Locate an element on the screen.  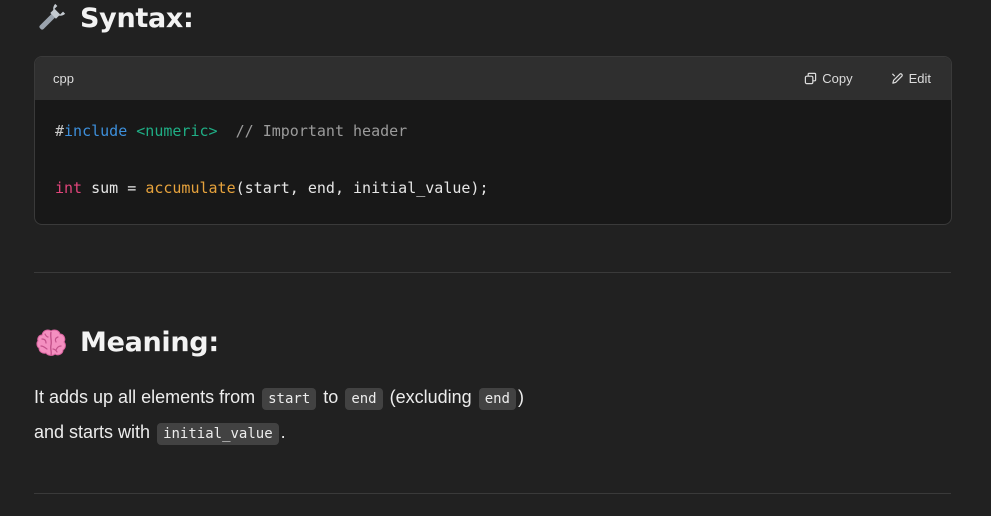
copy-label: Copy is located at coordinates (837, 78).